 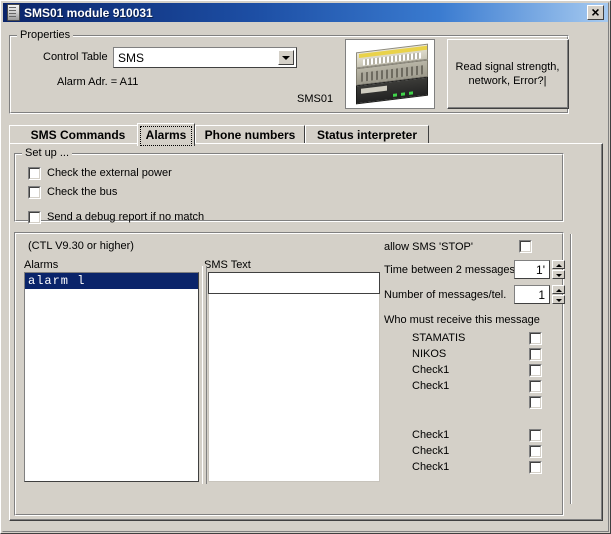 I want to click on recipients-title: Who must receive this message, so click(x=462, y=320).